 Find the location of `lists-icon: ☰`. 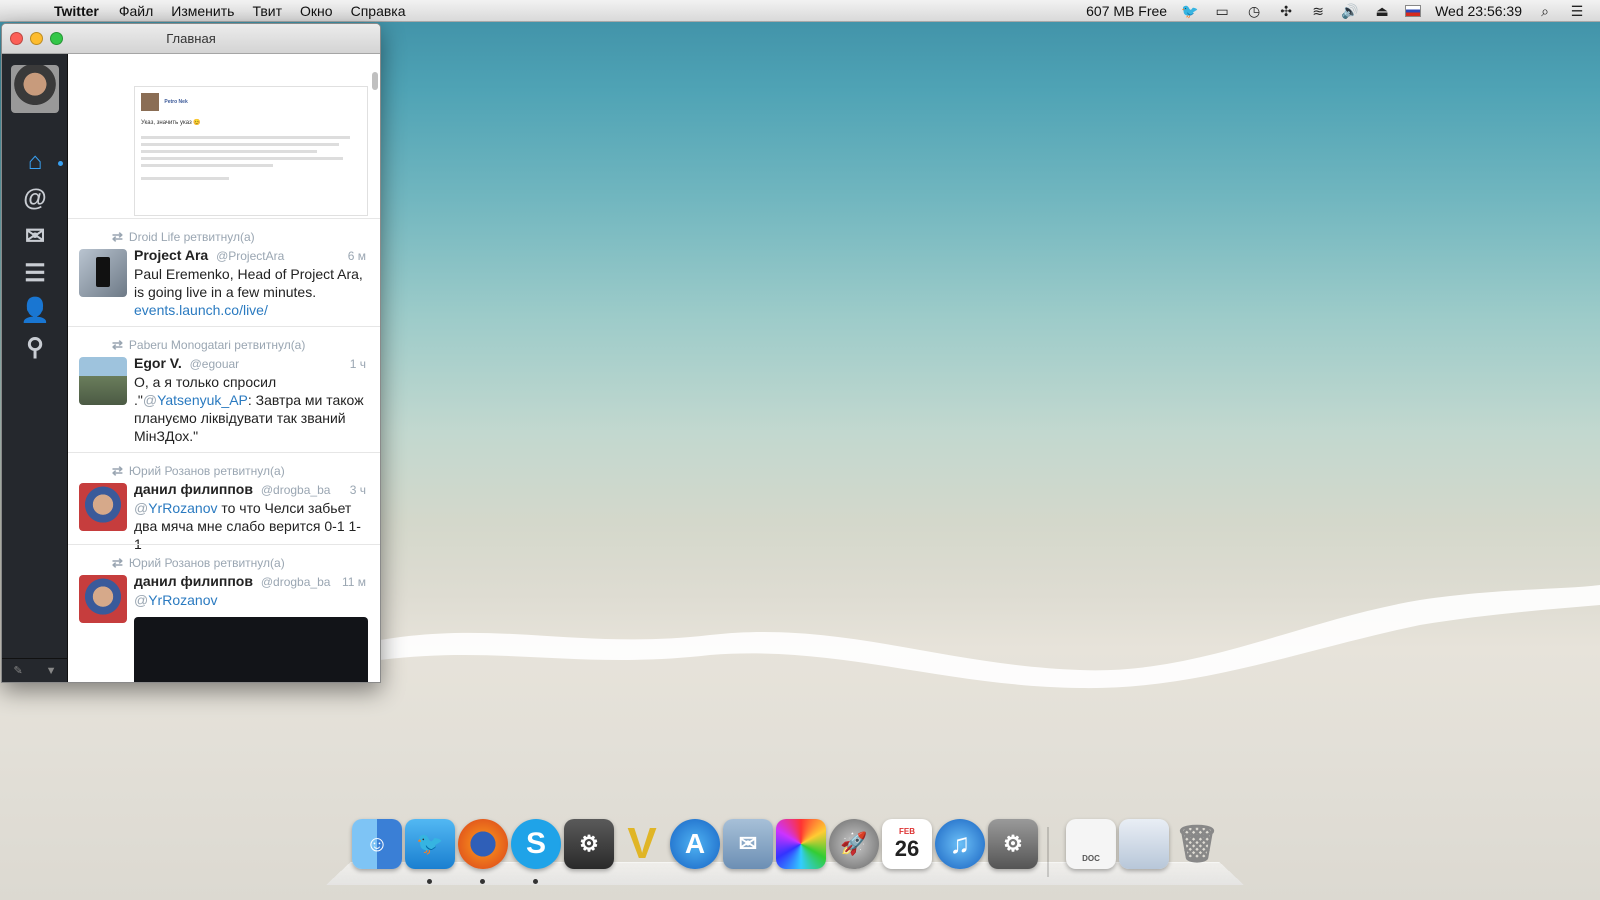

lists-icon: ☰ is located at coordinates (35, 273).